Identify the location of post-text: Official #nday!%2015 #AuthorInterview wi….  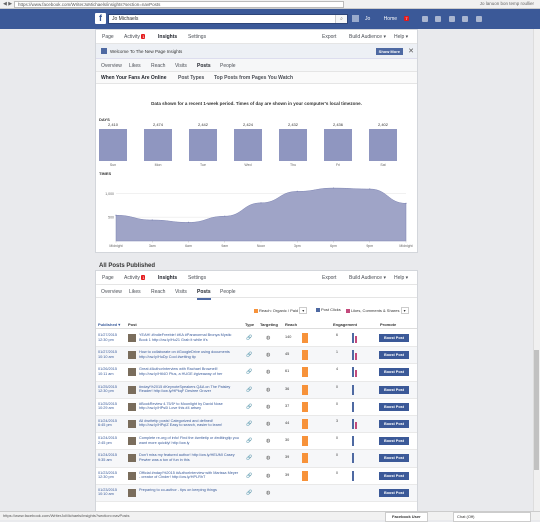
(189, 476).